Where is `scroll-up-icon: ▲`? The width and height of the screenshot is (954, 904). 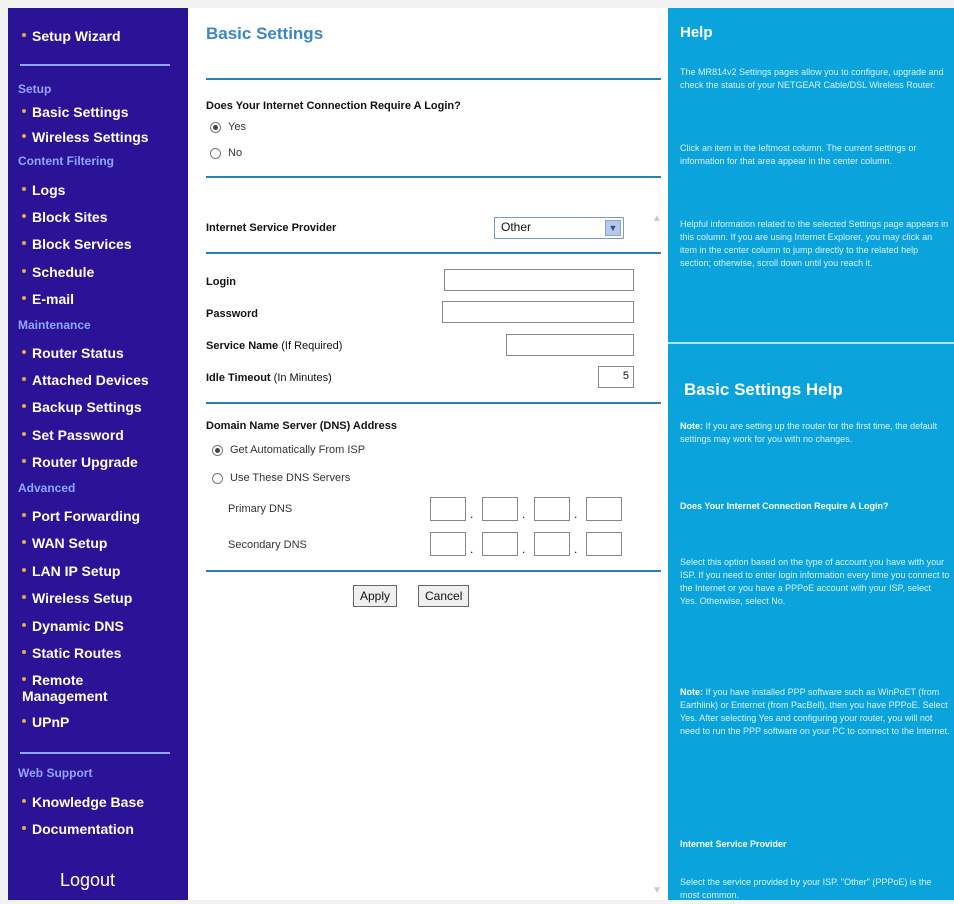 scroll-up-icon: ▲ is located at coordinates (657, 219).